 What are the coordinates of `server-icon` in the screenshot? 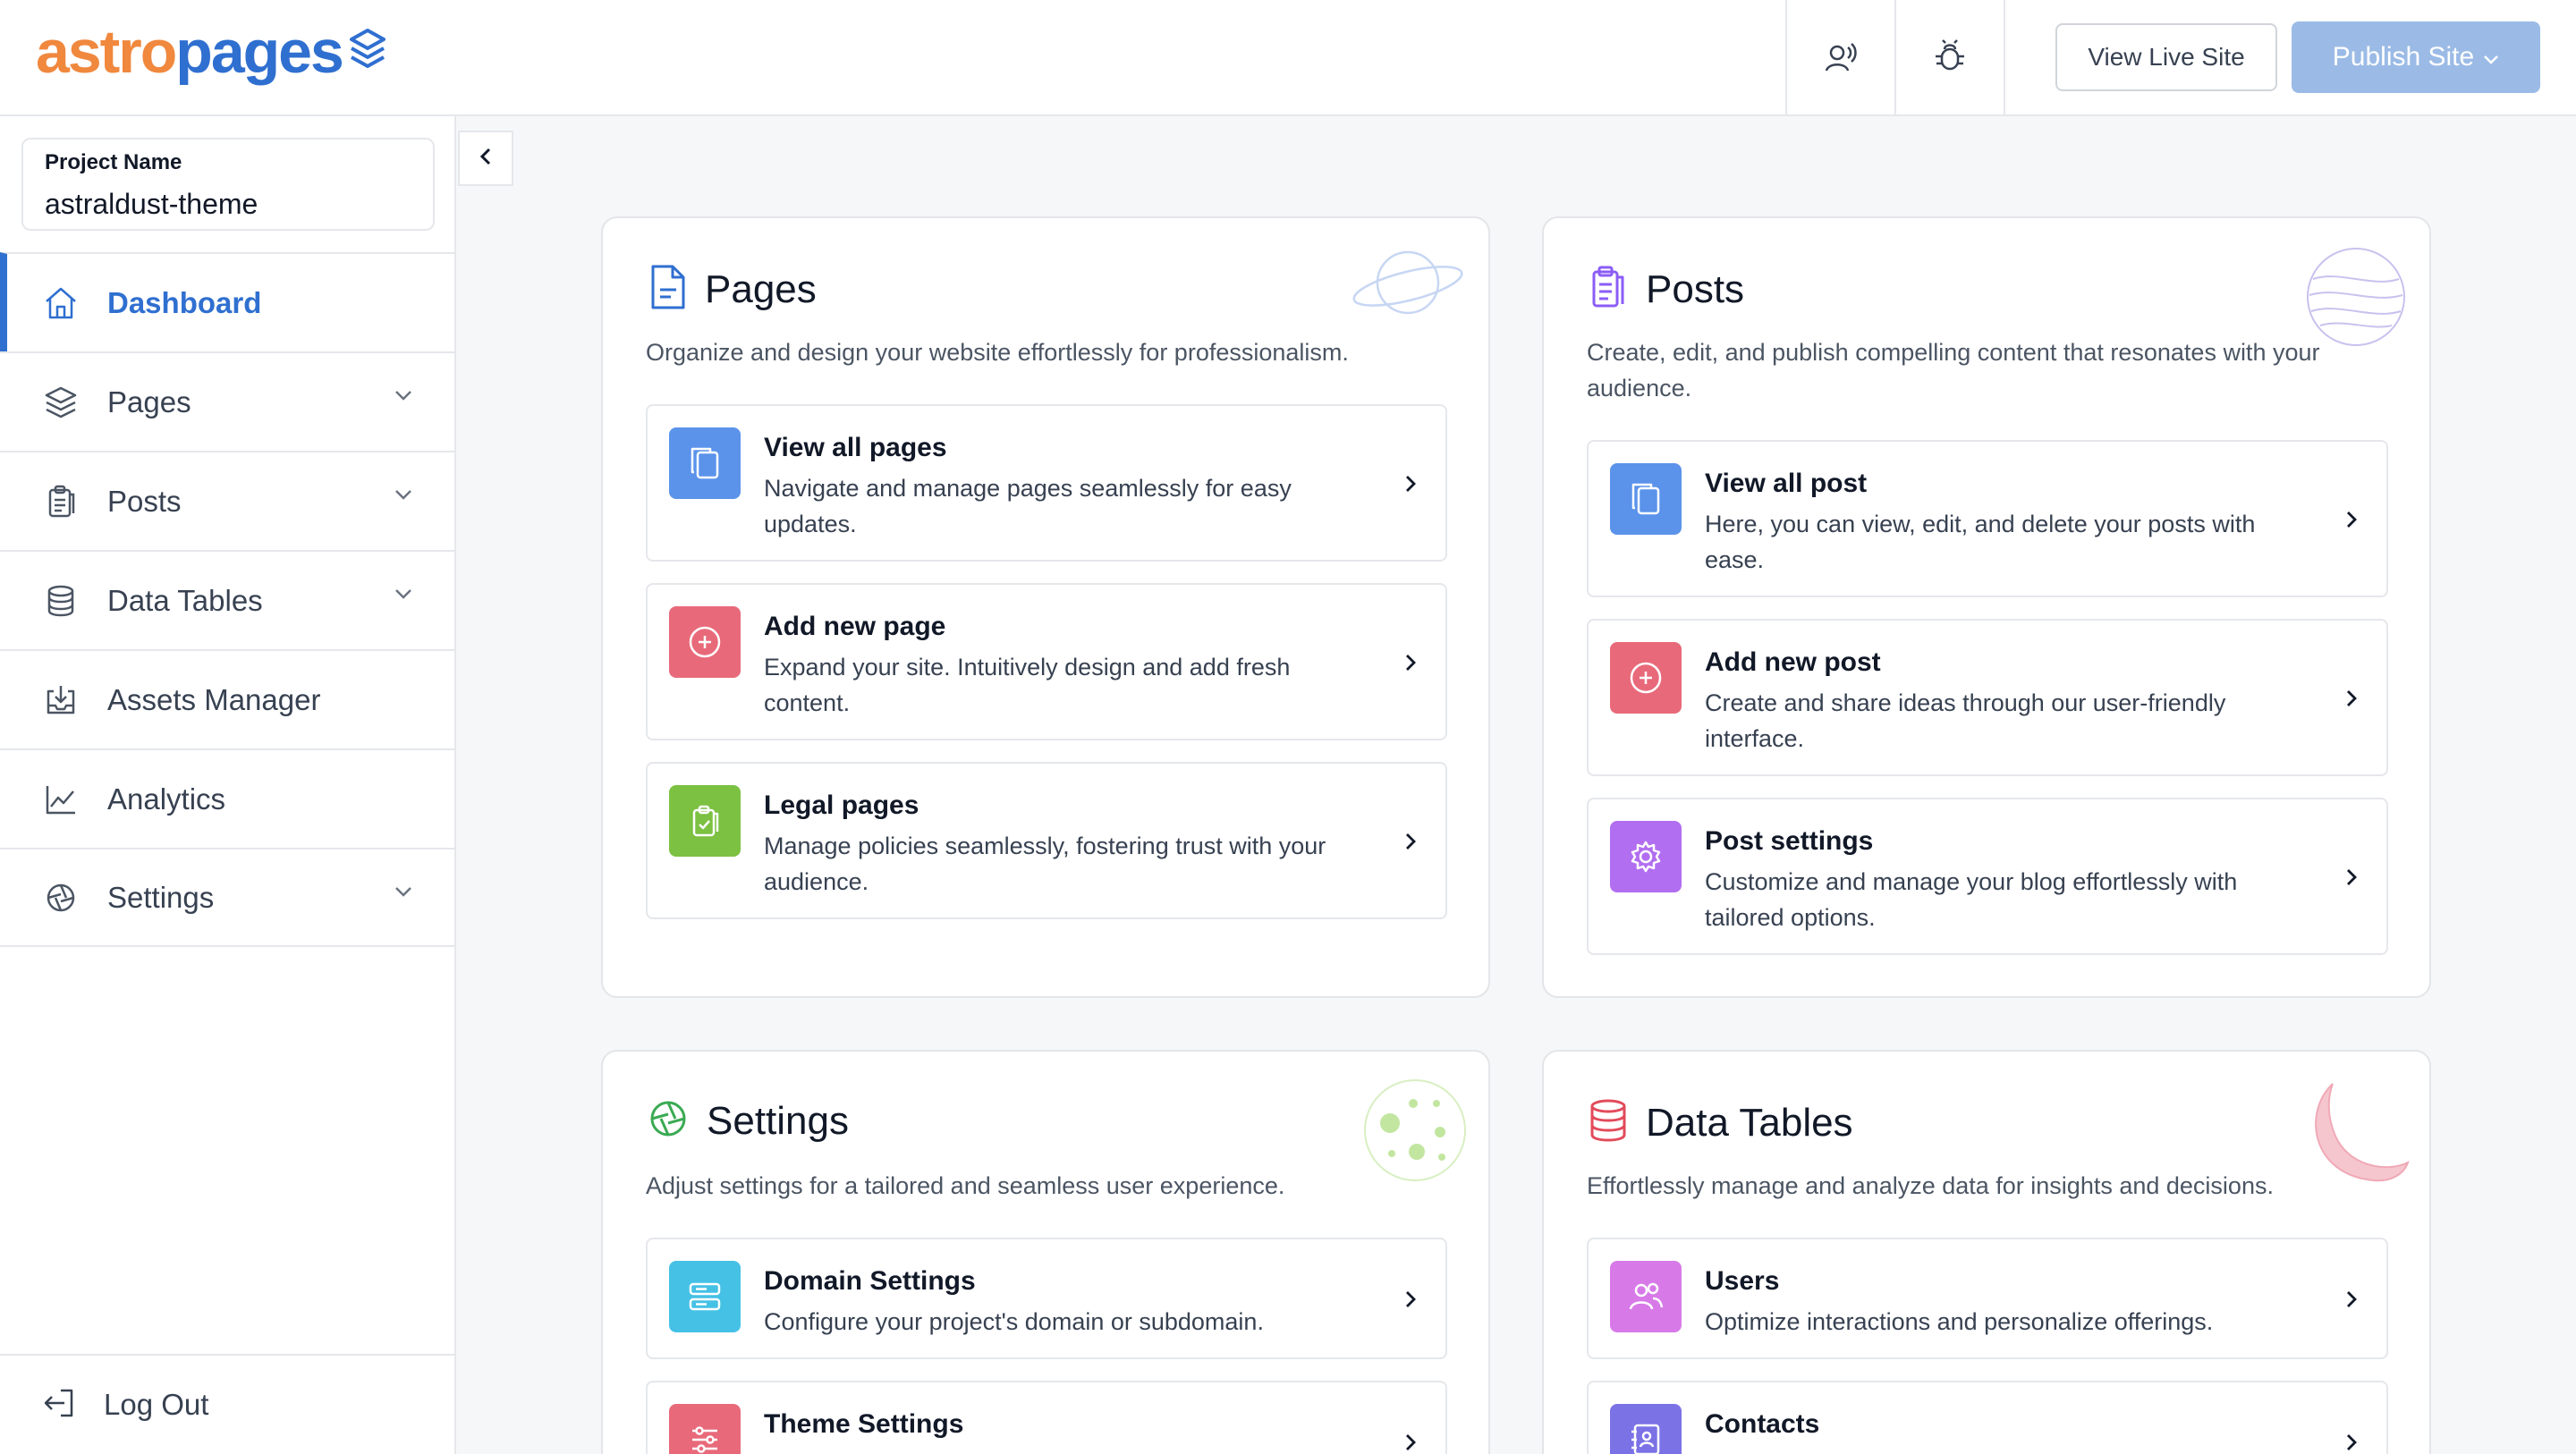 It's located at (705, 1296).